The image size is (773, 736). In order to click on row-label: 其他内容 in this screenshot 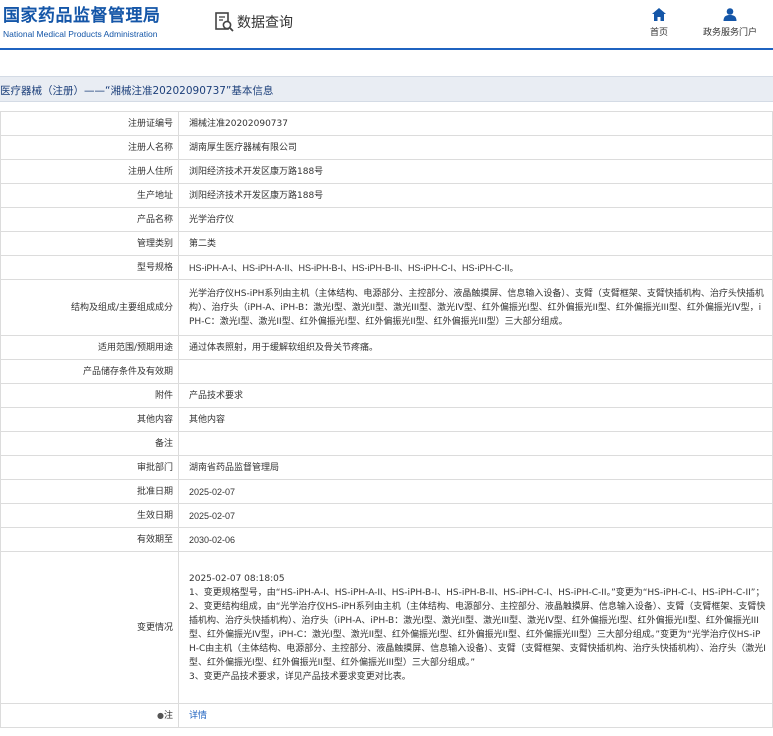, I will do `click(89, 419)`.